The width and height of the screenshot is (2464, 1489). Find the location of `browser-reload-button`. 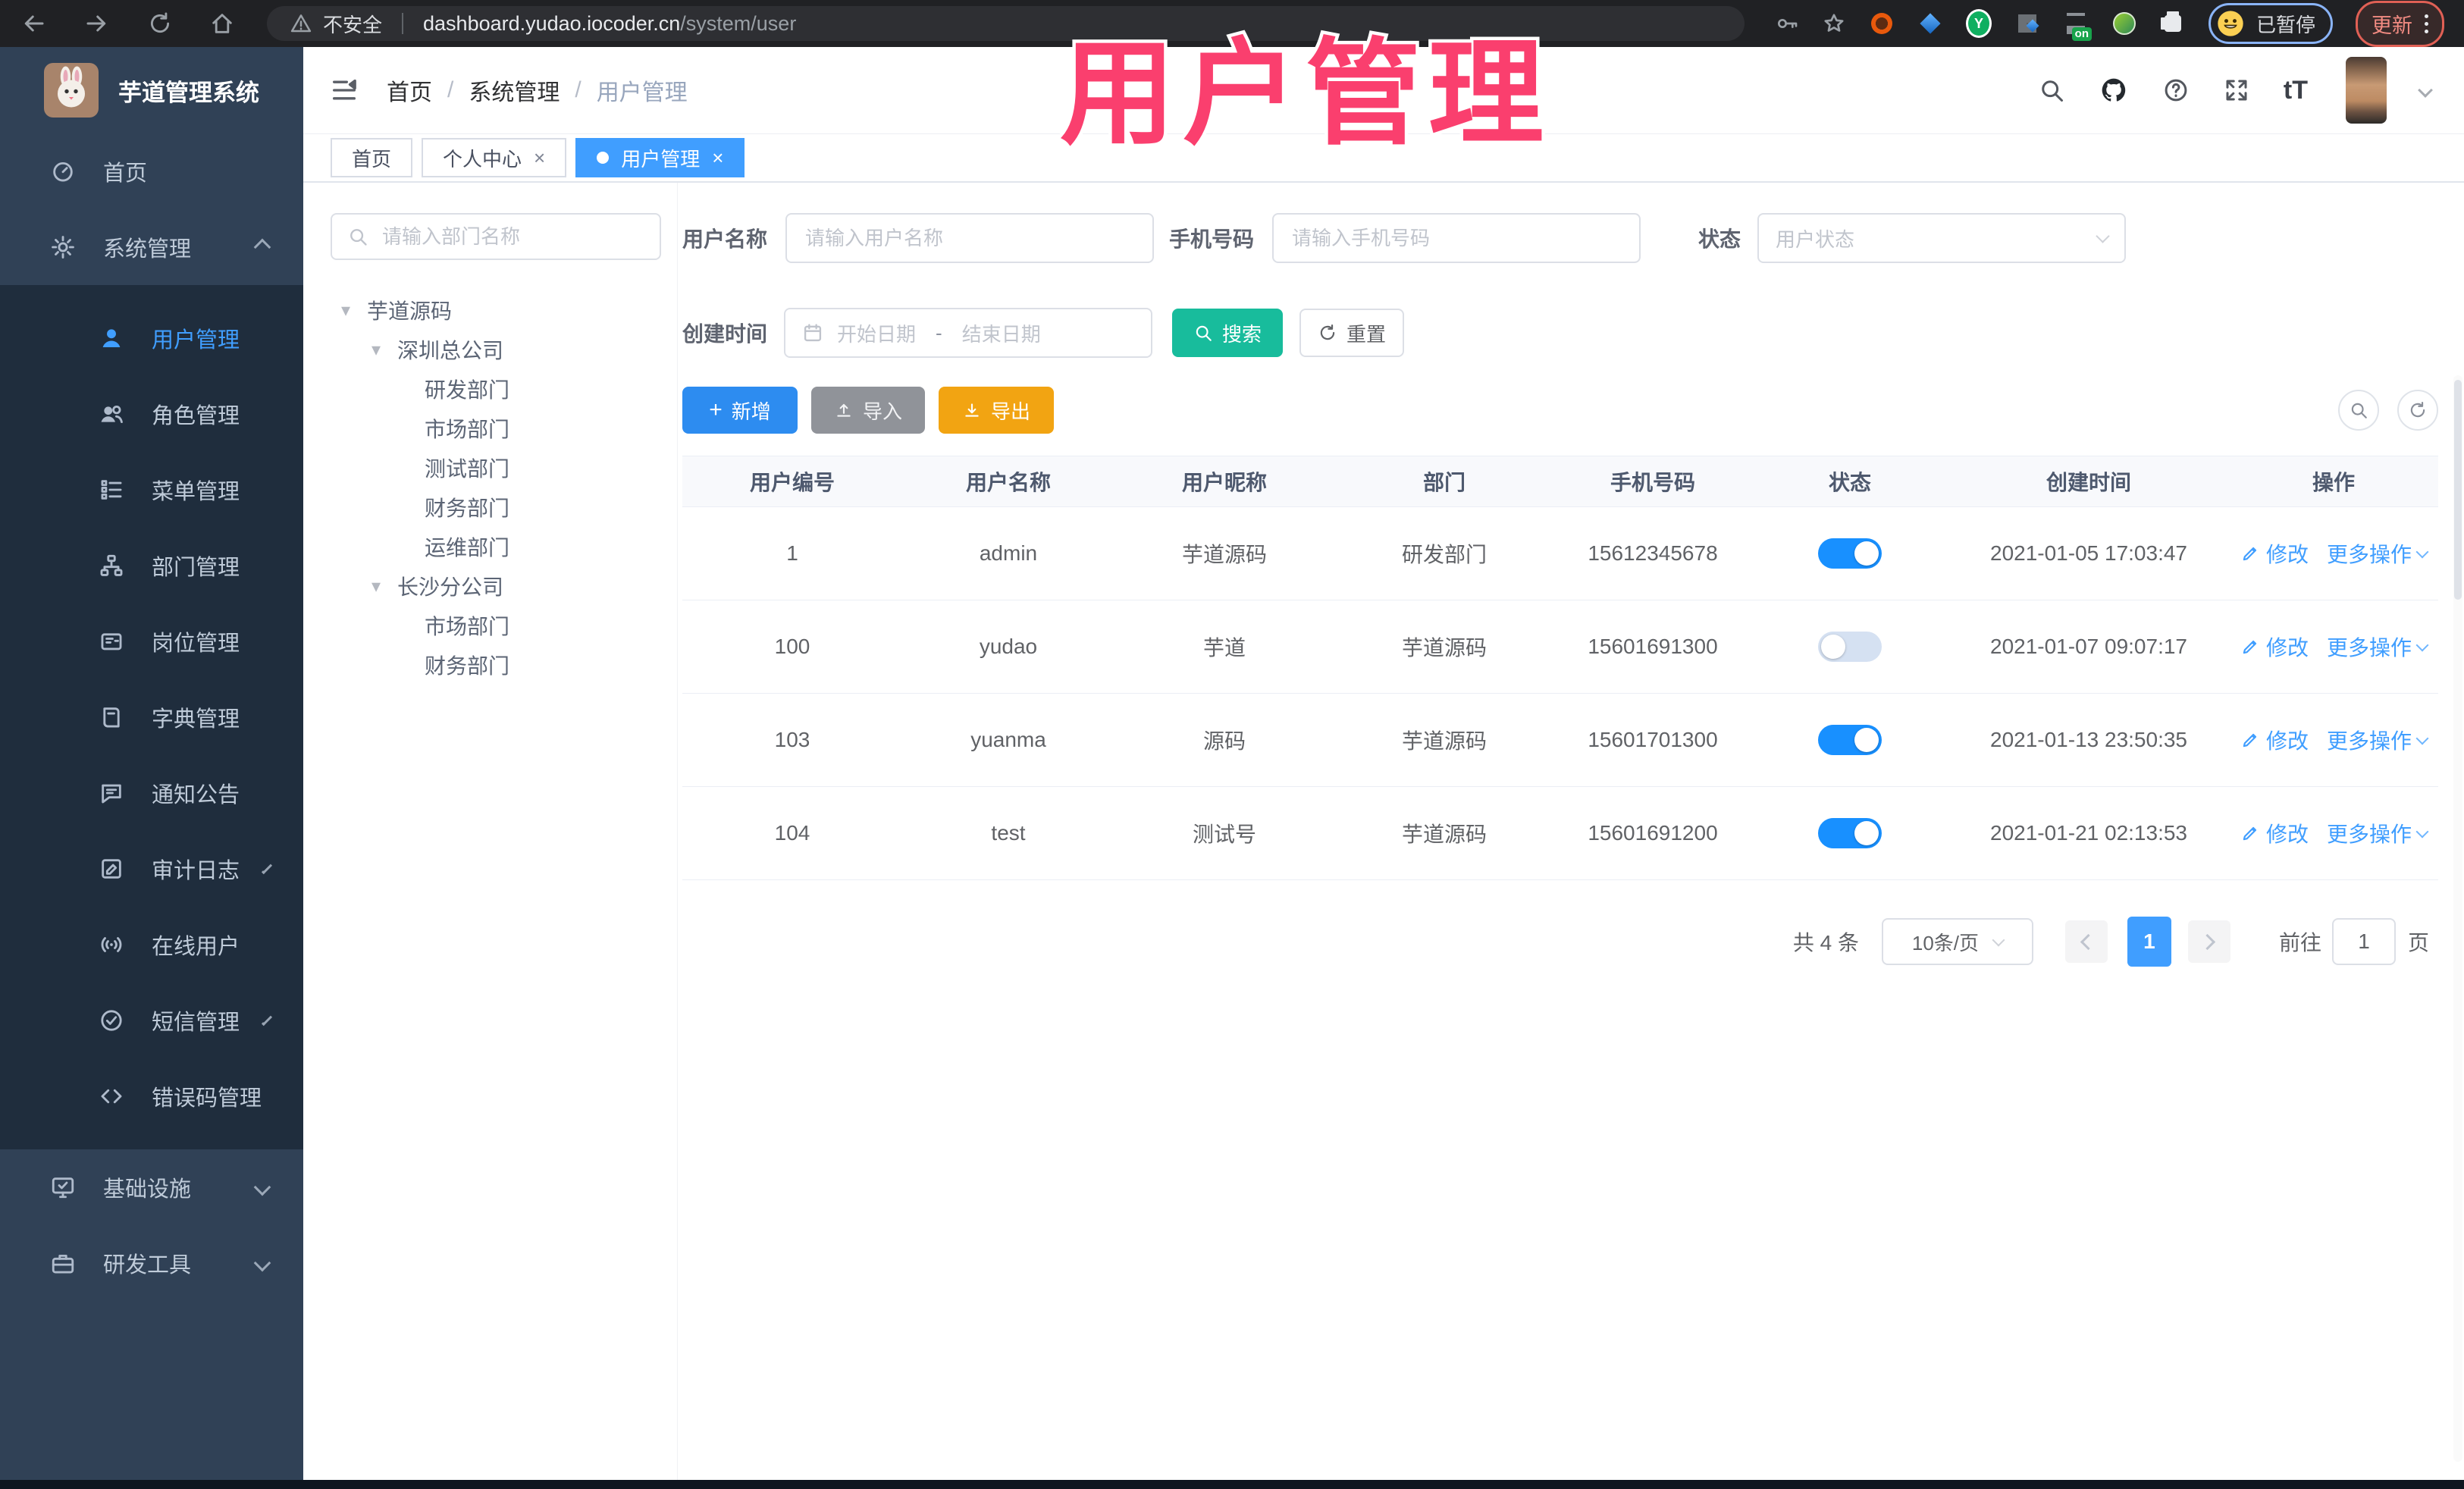

browser-reload-button is located at coordinates (160, 23).